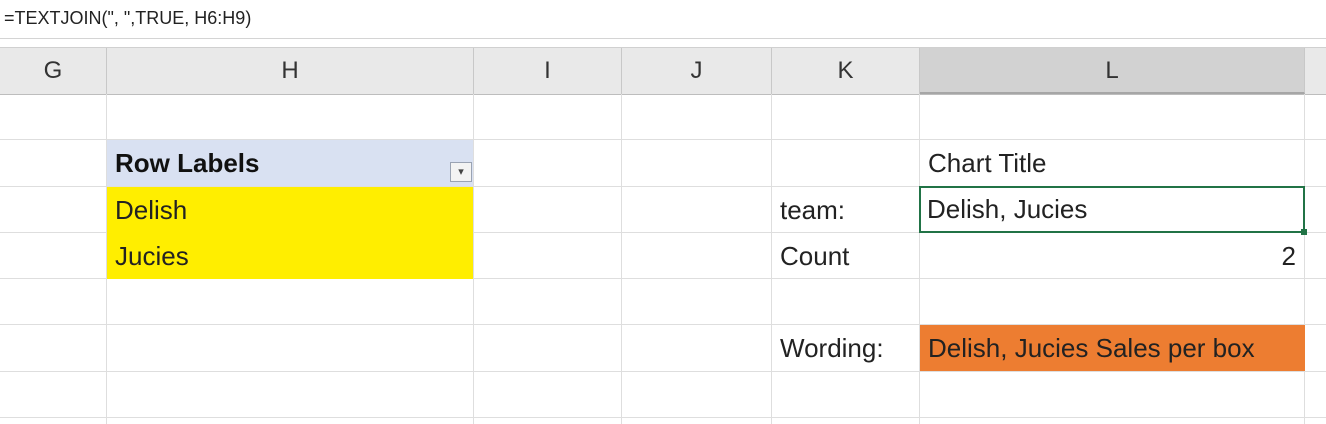  Describe the element at coordinates (290, 256) in the screenshot. I see `pivot-item-jucies: Jucies` at that location.